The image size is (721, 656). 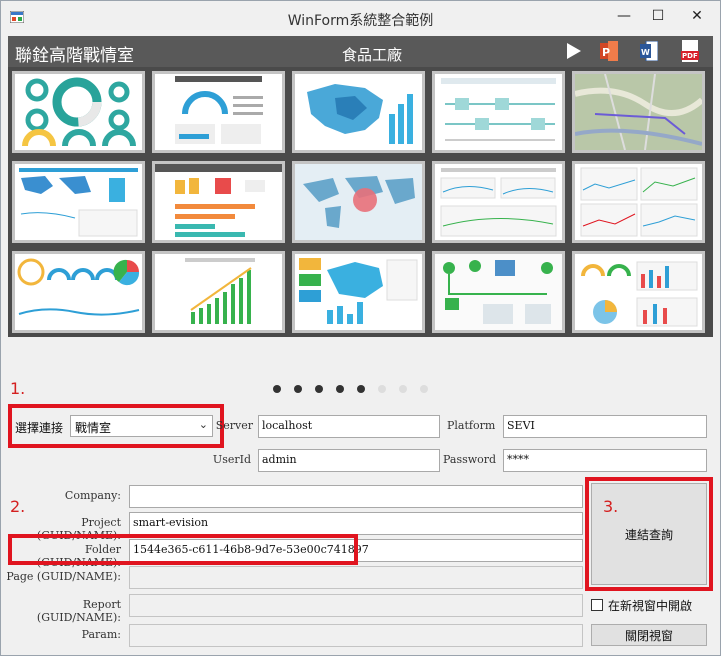 I want to click on chevron-down-icon: ⌄, so click(x=203, y=424).